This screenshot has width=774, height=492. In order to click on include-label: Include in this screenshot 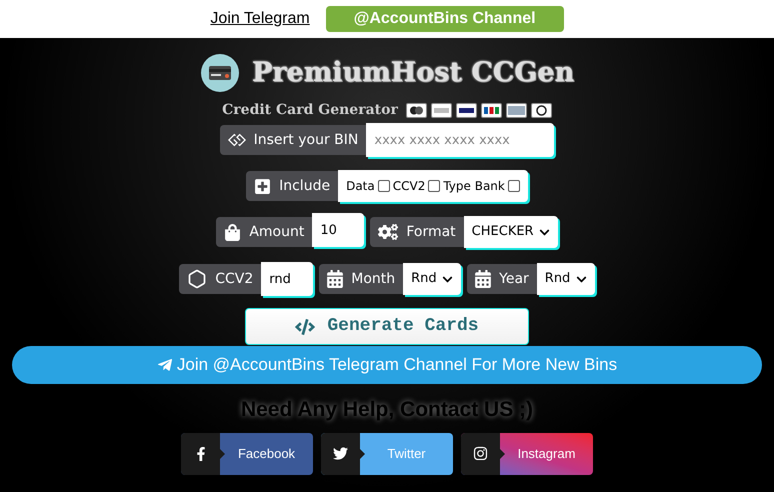, I will do `click(304, 186)`.